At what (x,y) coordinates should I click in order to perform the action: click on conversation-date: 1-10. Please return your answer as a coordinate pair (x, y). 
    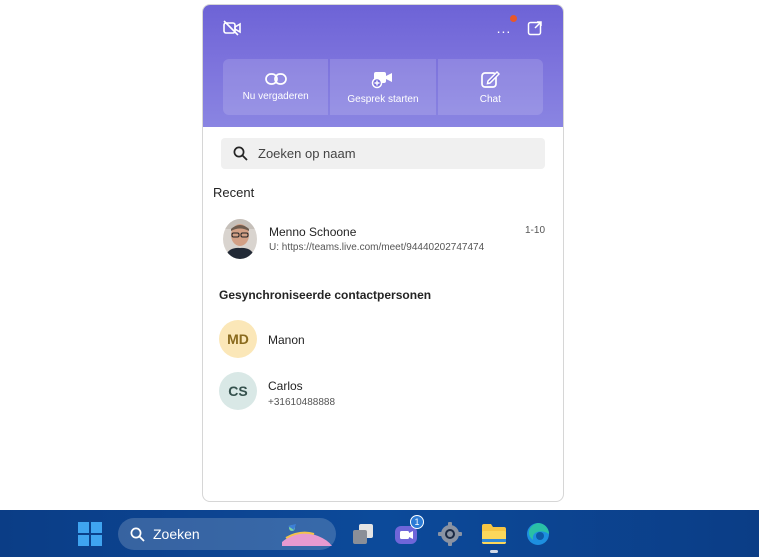
    Looking at the image, I should click on (534, 230).